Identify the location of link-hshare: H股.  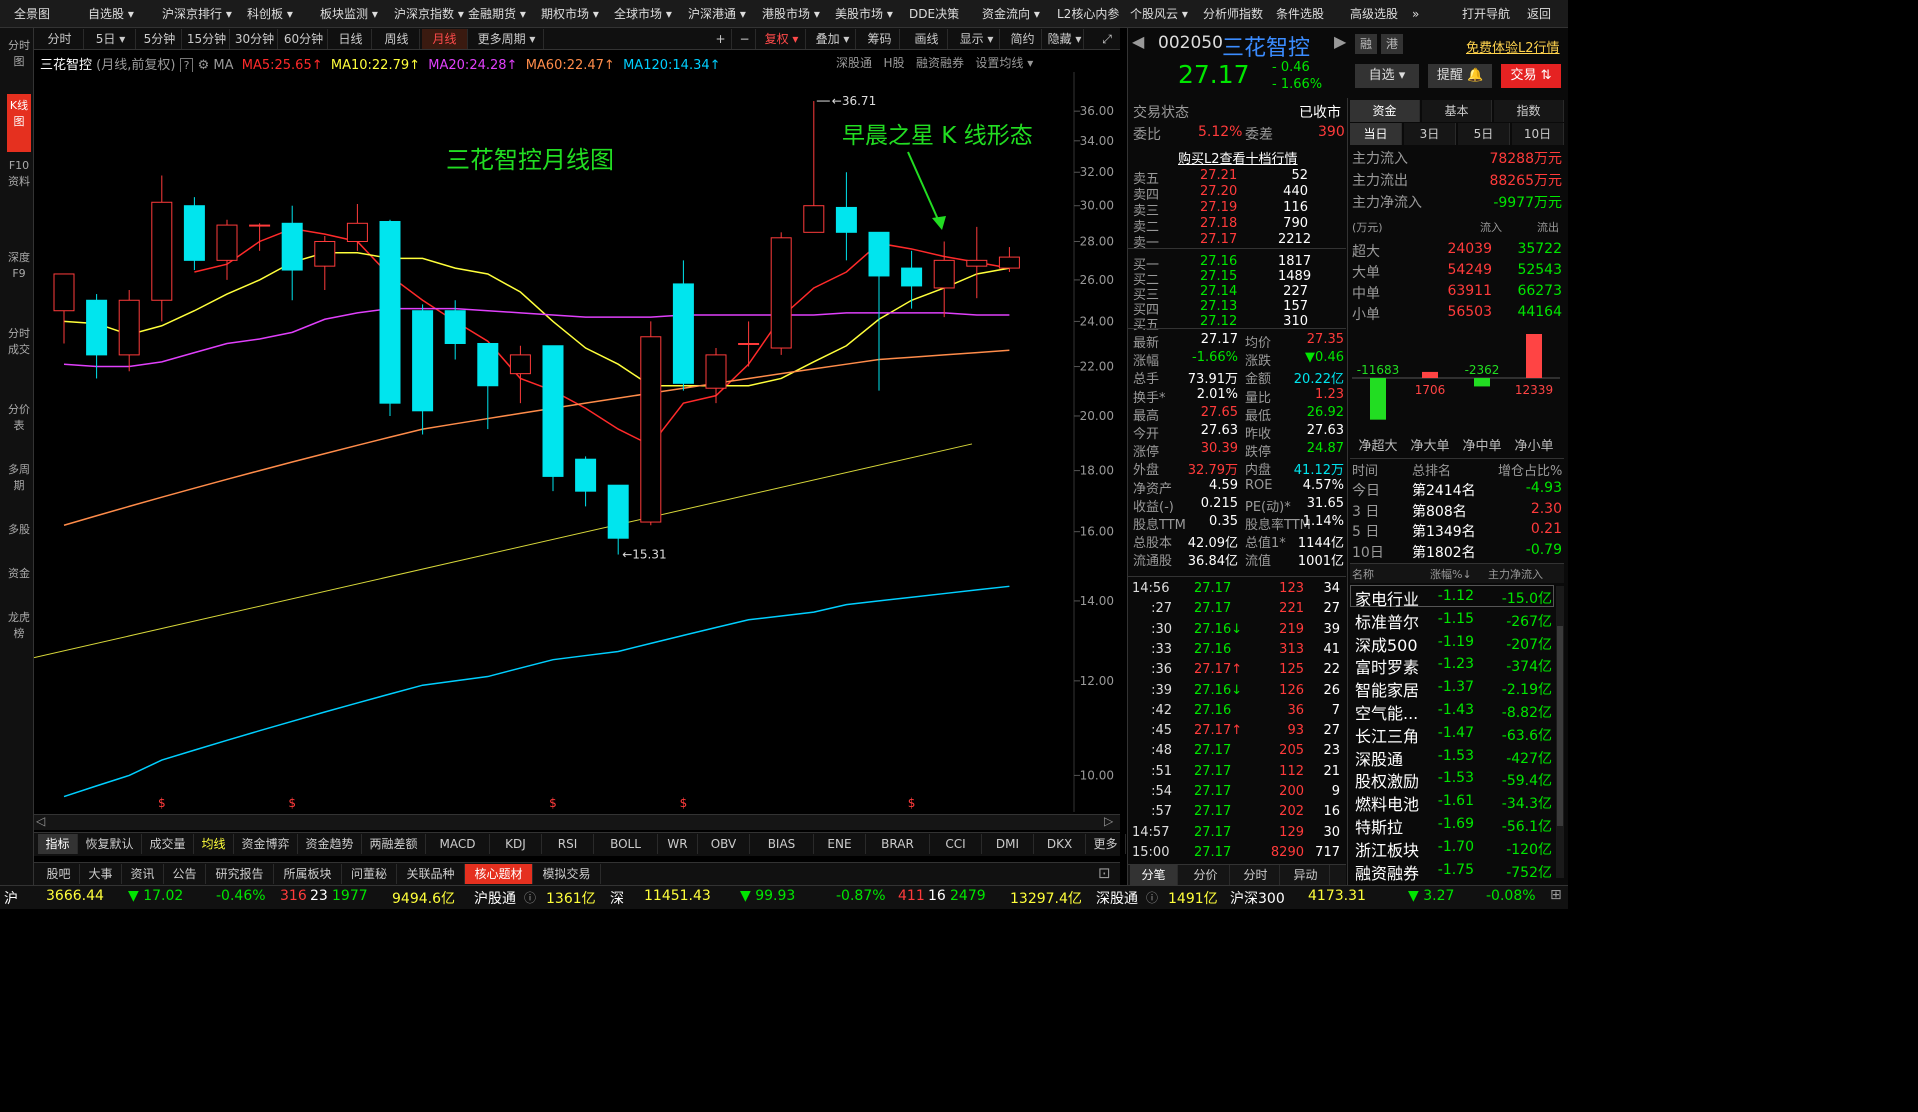
(893, 63).